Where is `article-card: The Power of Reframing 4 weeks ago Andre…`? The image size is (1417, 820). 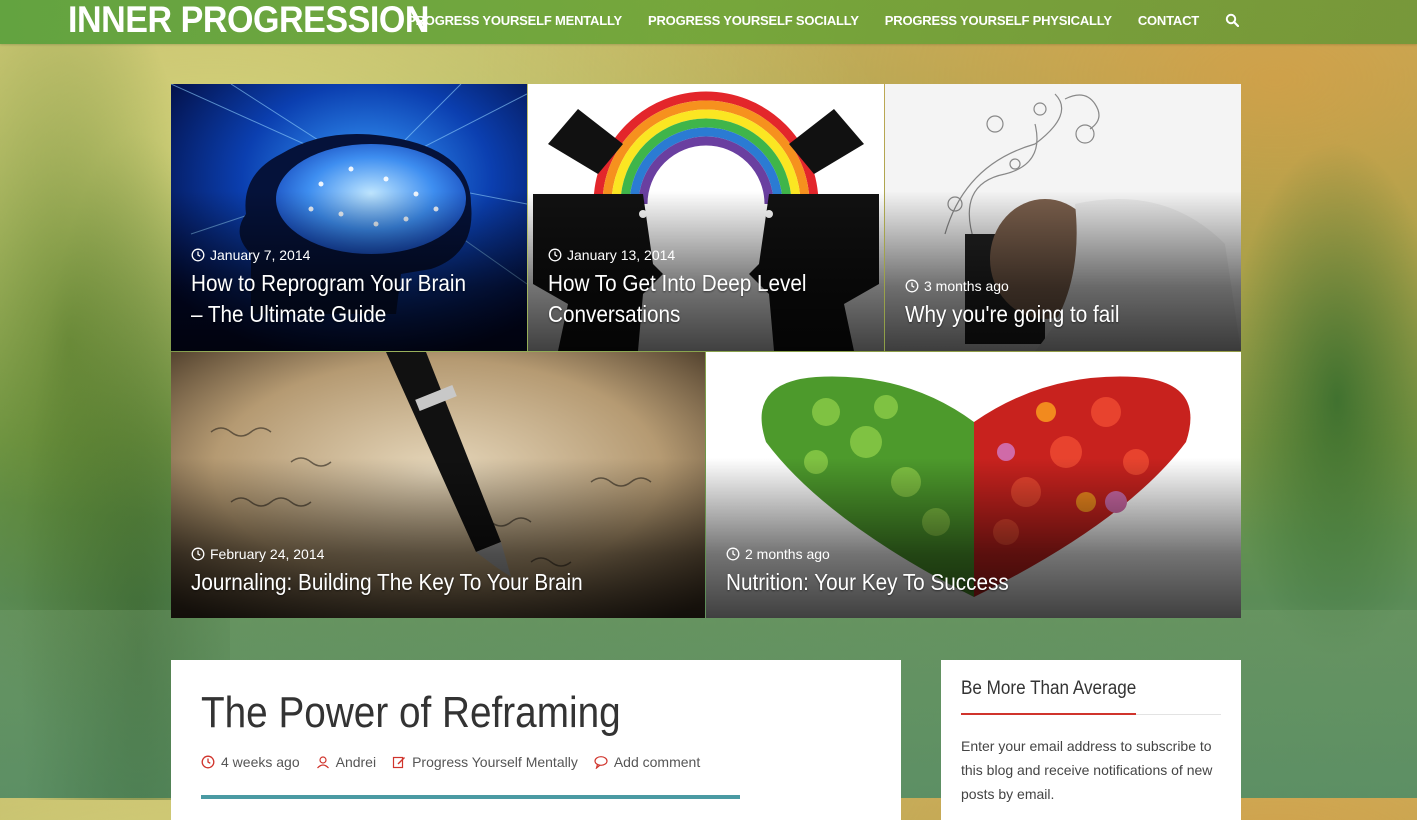 article-card: The Power of Reframing 4 weeks ago Andre… is located at coordinates (536, 740).